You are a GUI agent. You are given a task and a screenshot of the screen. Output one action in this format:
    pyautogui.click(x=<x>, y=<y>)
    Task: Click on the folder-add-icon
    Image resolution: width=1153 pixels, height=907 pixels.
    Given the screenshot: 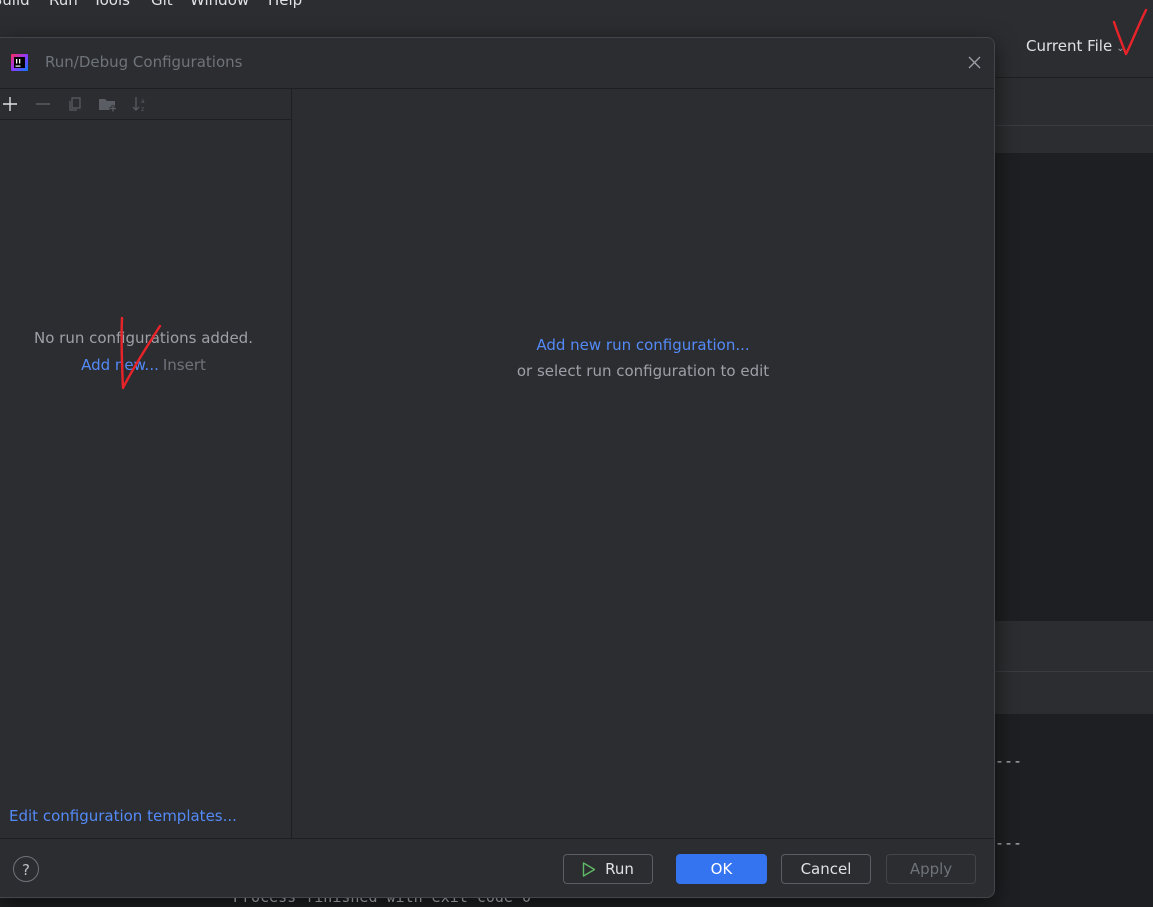 What is the action you would take?
    pyautogui.click(x=108, y=105)
    